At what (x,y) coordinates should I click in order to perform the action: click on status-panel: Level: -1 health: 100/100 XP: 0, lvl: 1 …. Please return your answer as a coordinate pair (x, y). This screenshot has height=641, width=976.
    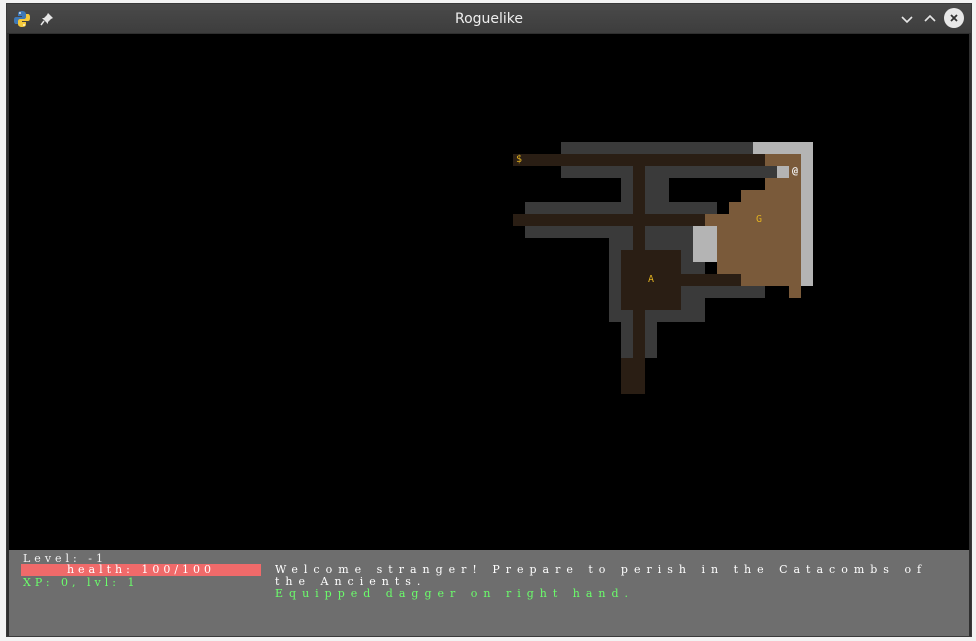
    Looking at the image, I should click on (489, 593).